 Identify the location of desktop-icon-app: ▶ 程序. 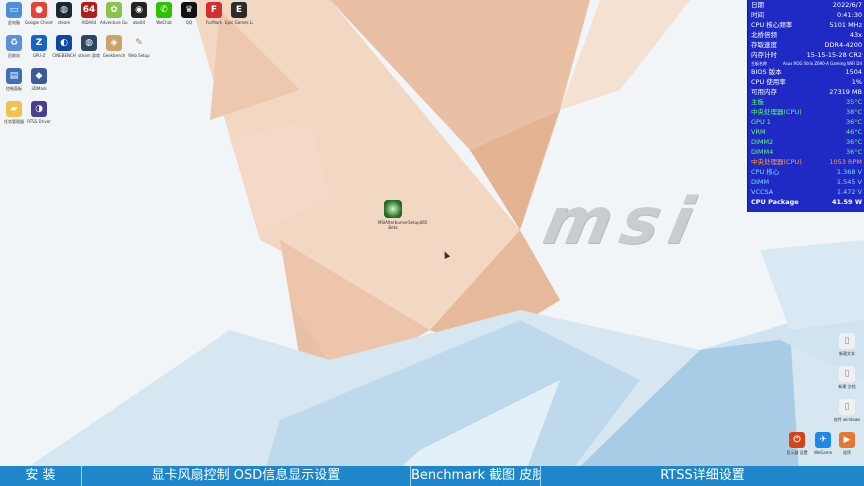
(847, 443).